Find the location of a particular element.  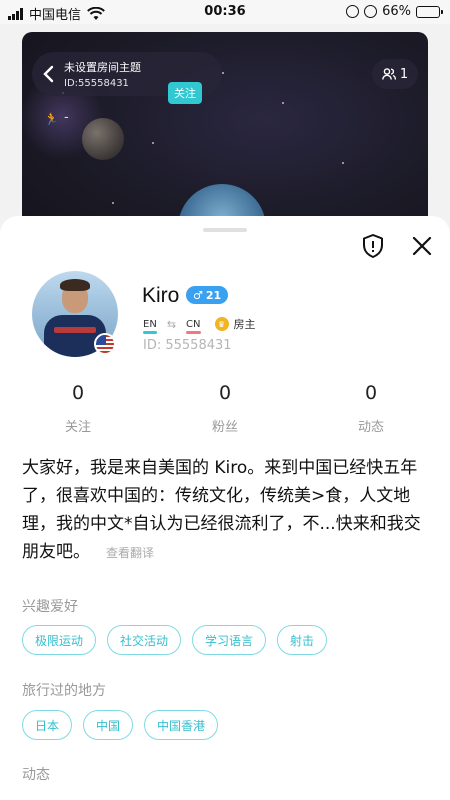

battery-percent: 66% is located at coordinates (396, 11).